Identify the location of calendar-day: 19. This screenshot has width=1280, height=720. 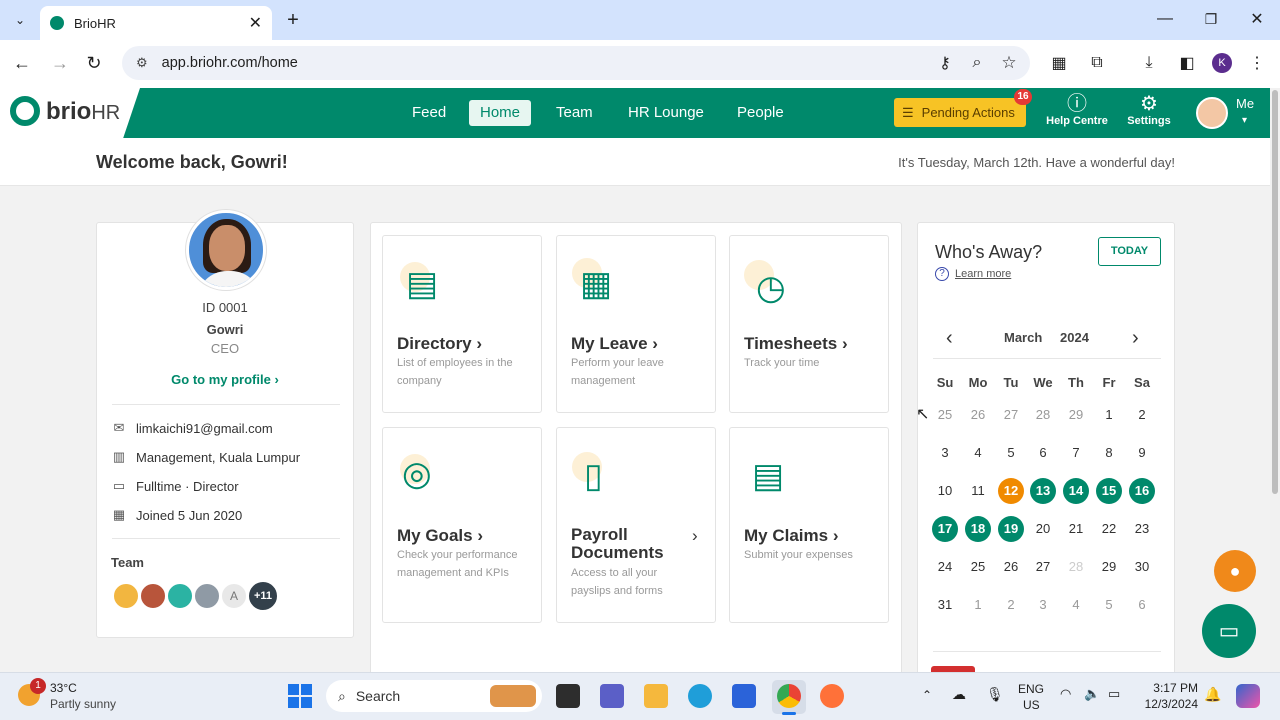
(1011, 529).